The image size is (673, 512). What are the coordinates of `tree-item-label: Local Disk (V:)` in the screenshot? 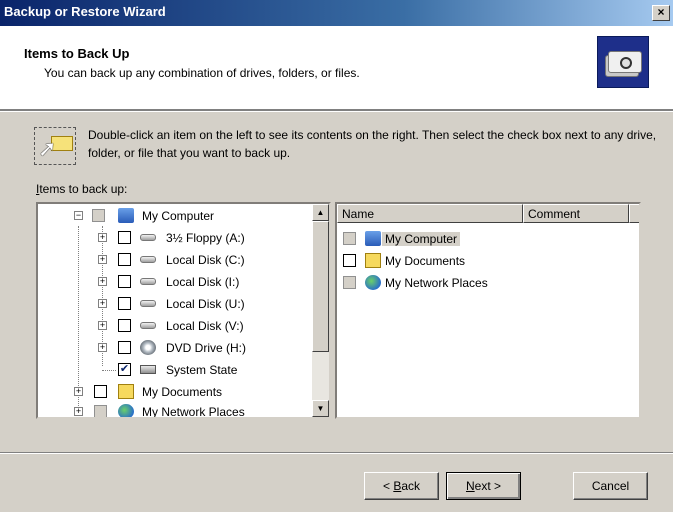 It's located at (205, 326).